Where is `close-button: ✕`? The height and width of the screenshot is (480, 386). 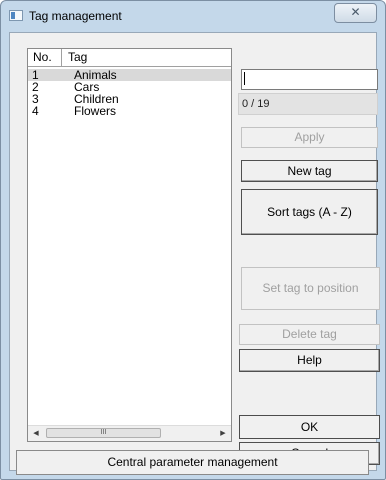
close-button: ✕ is located at coordinates (355, 13).